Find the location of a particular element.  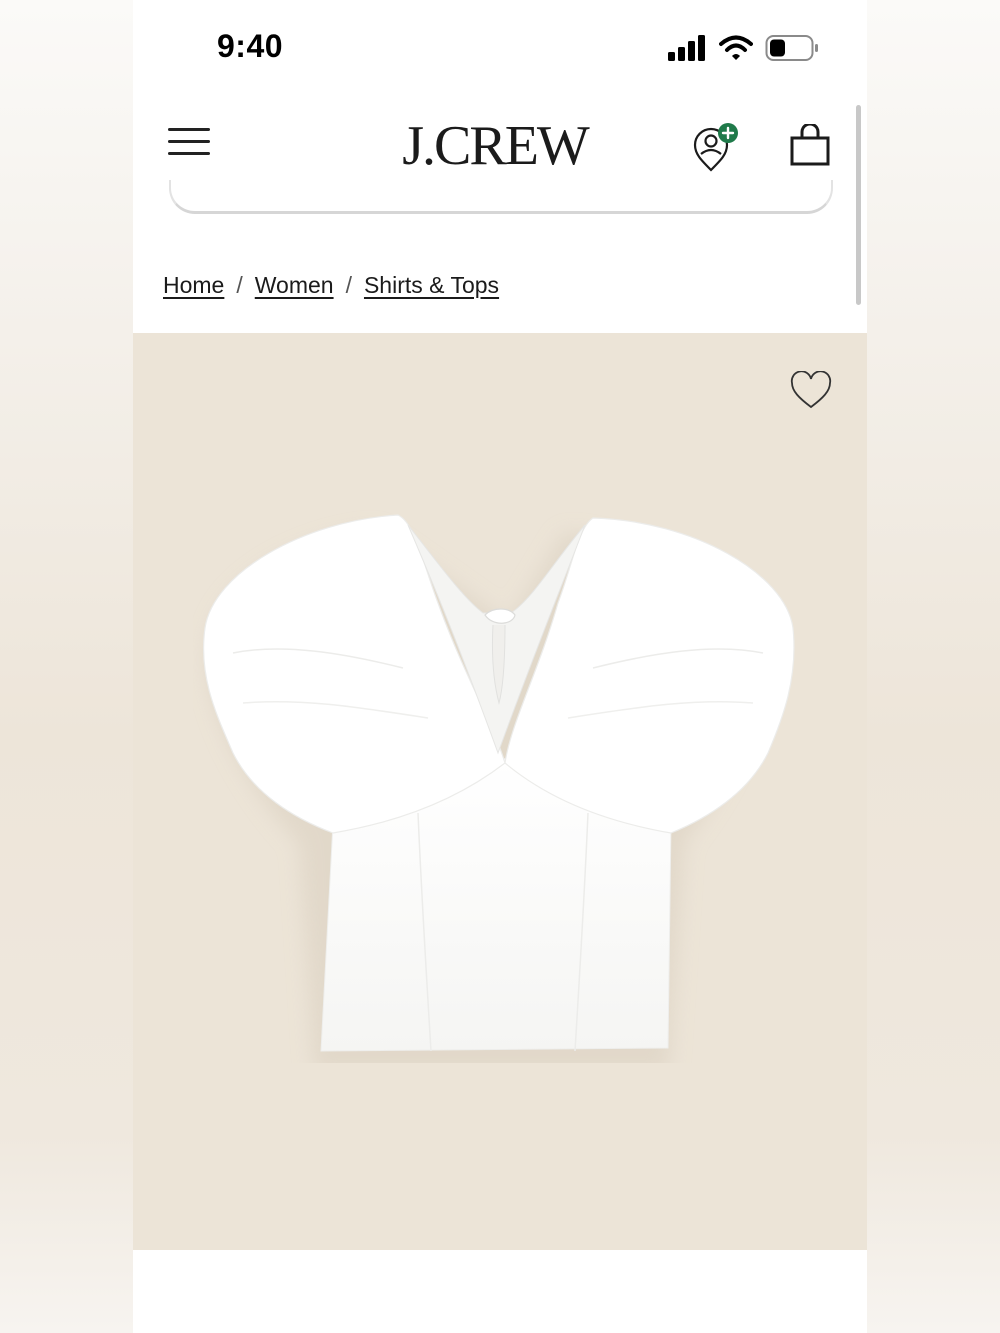

scrollbar is located at coordinates (858, 205).